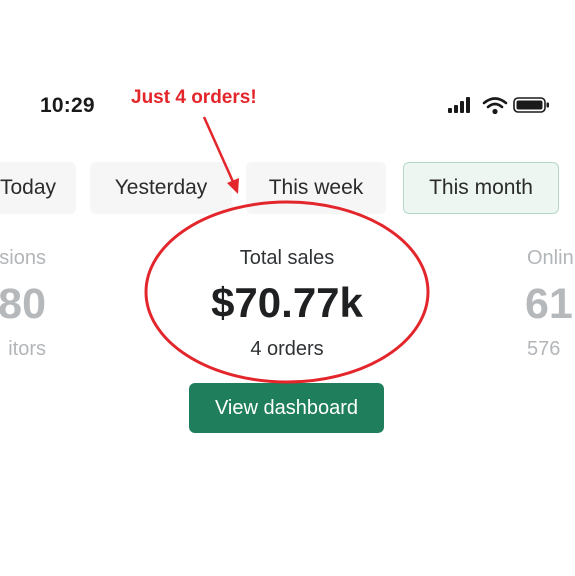 The width and height of the screenshot is (575, 576). What do you see at coordinates (286, 408) in the screenshot?
I see `view-dashboard-button: View dashboard` at bounding box center [286, 408].